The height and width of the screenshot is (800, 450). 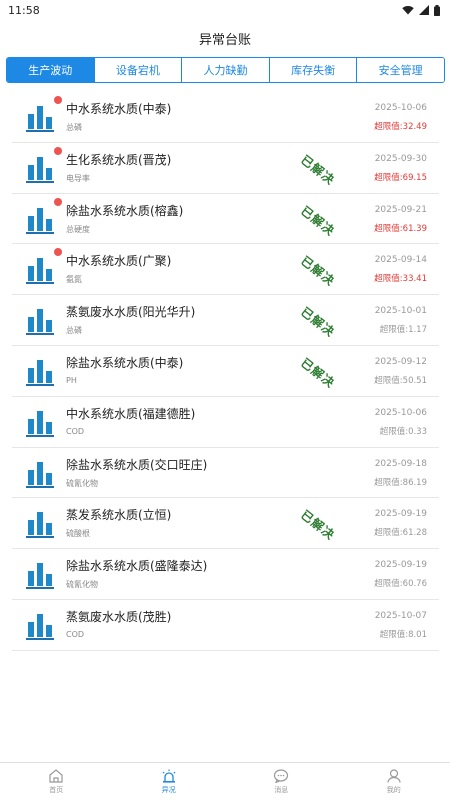 I want to click on item-title: 中水系统水质(广聚), so click(x=119, y=261).